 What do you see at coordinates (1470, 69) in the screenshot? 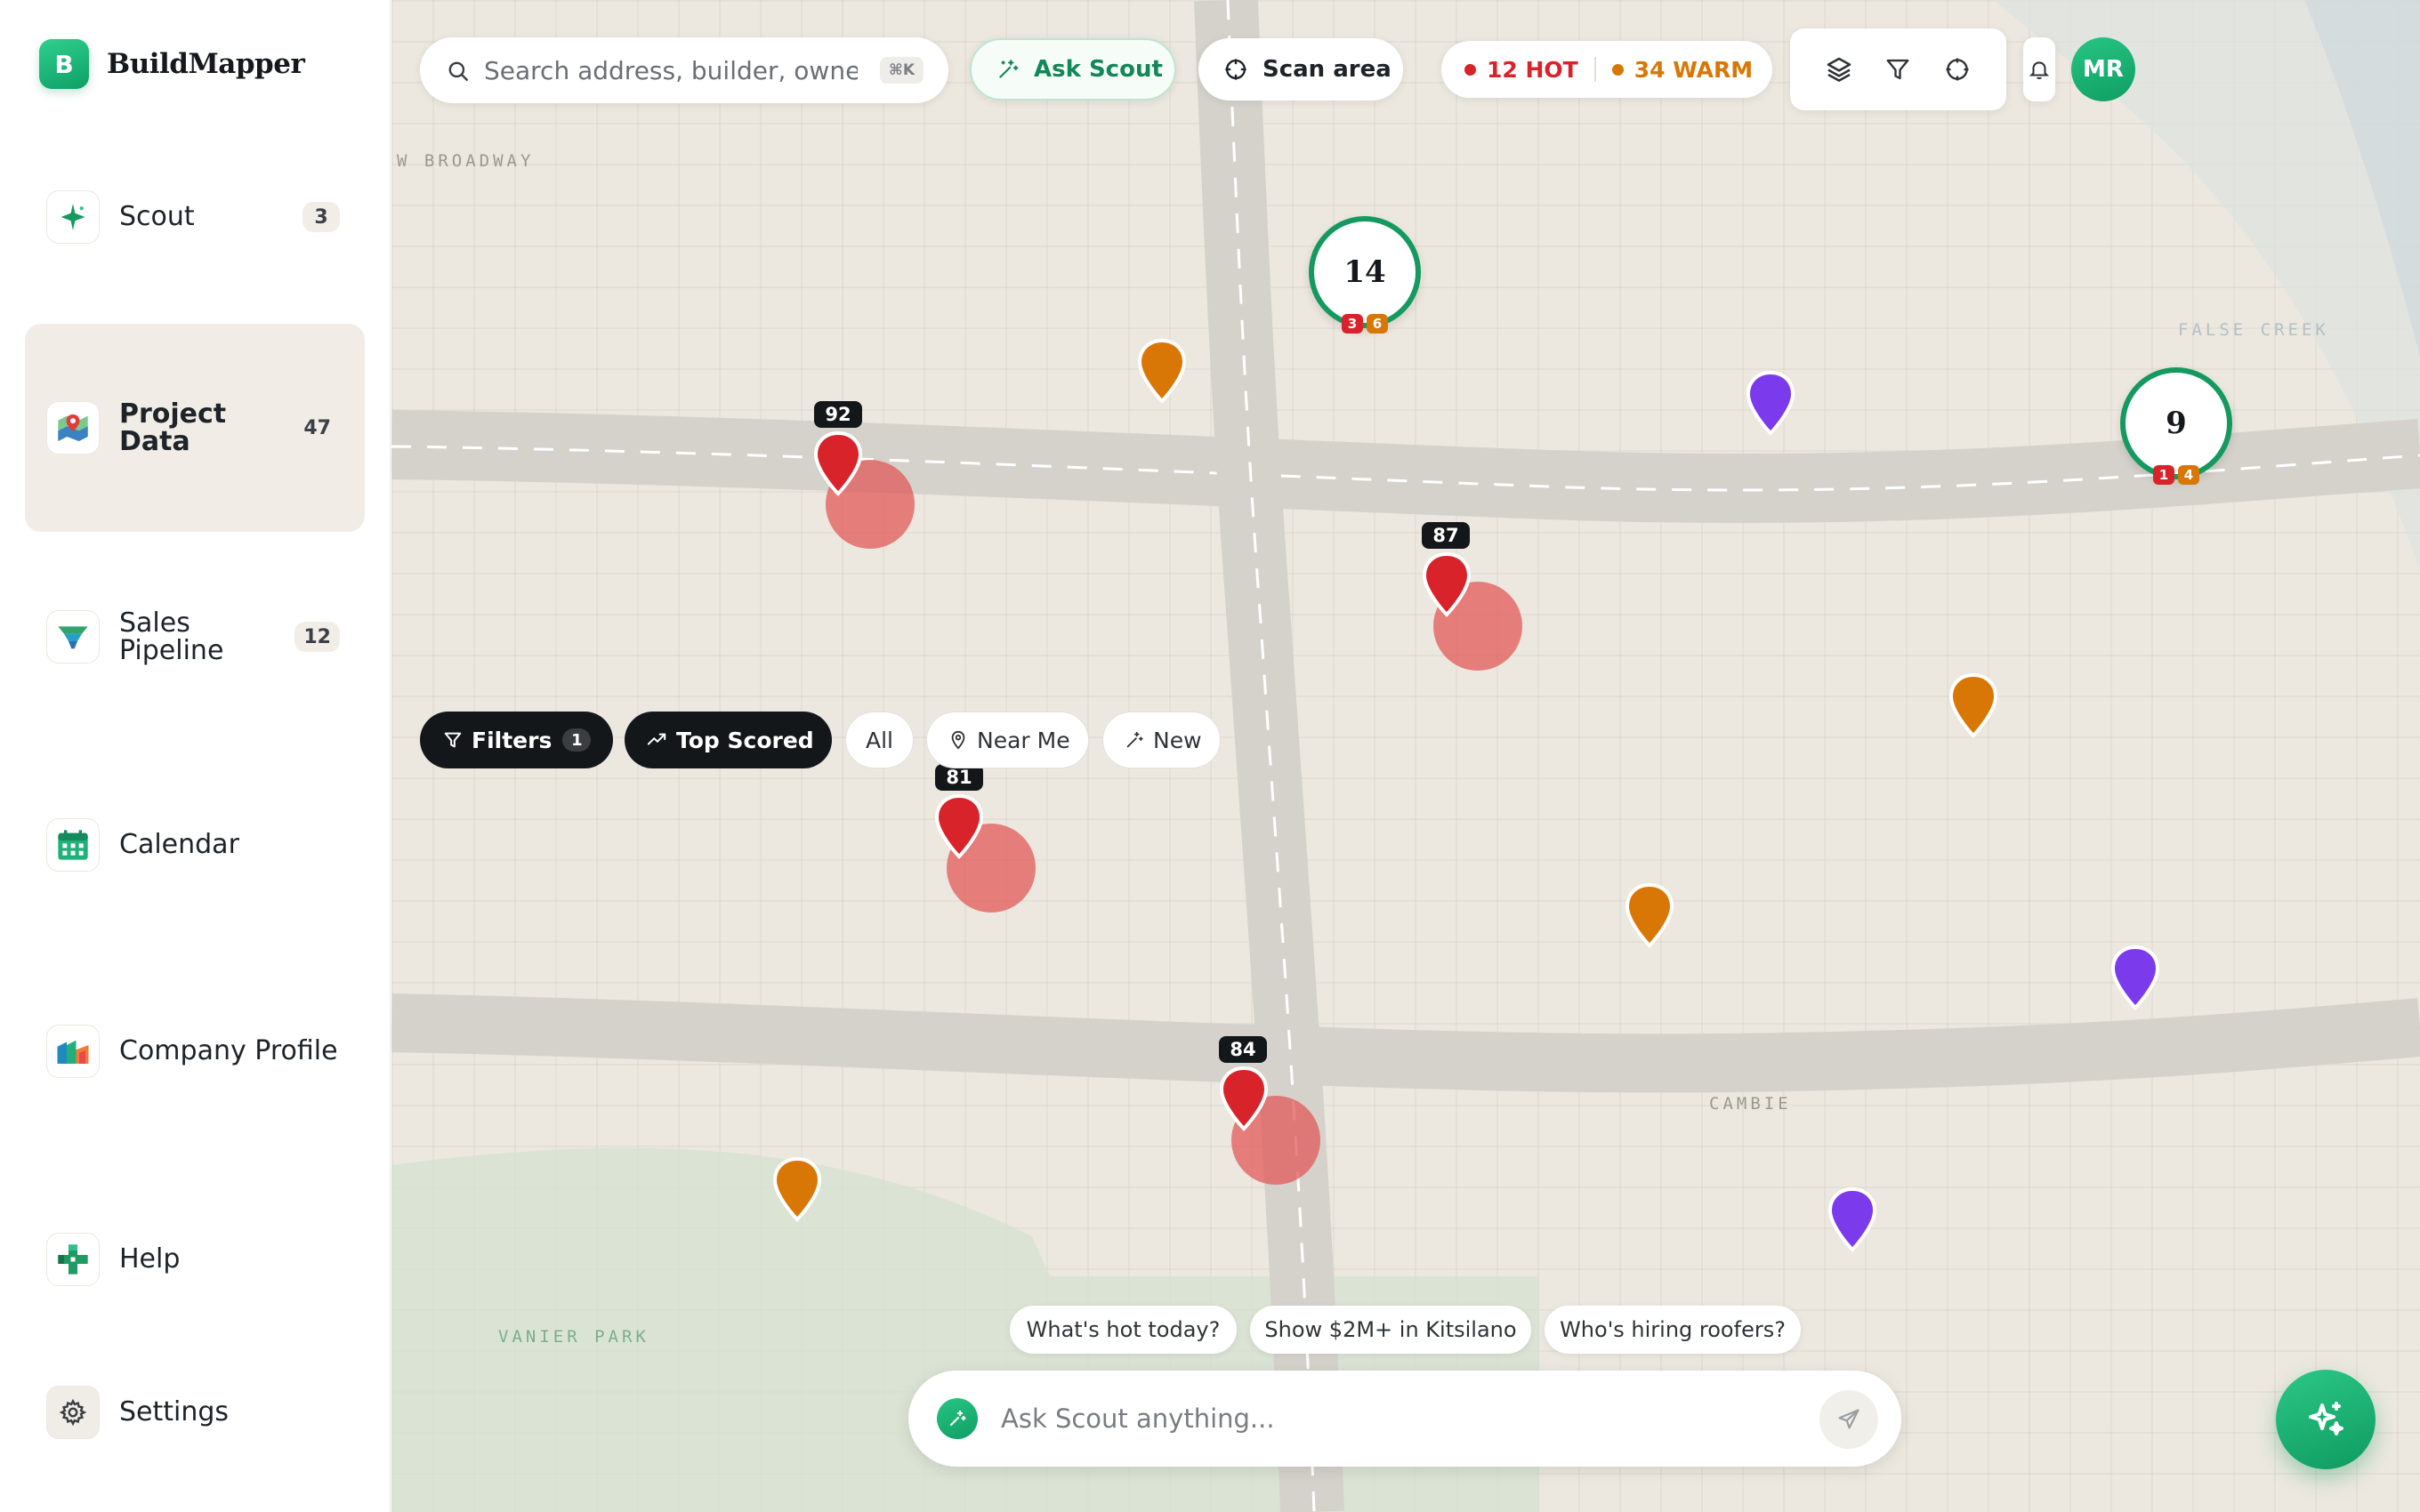
I see `hot-dot` at bounding box center [1470, 69].